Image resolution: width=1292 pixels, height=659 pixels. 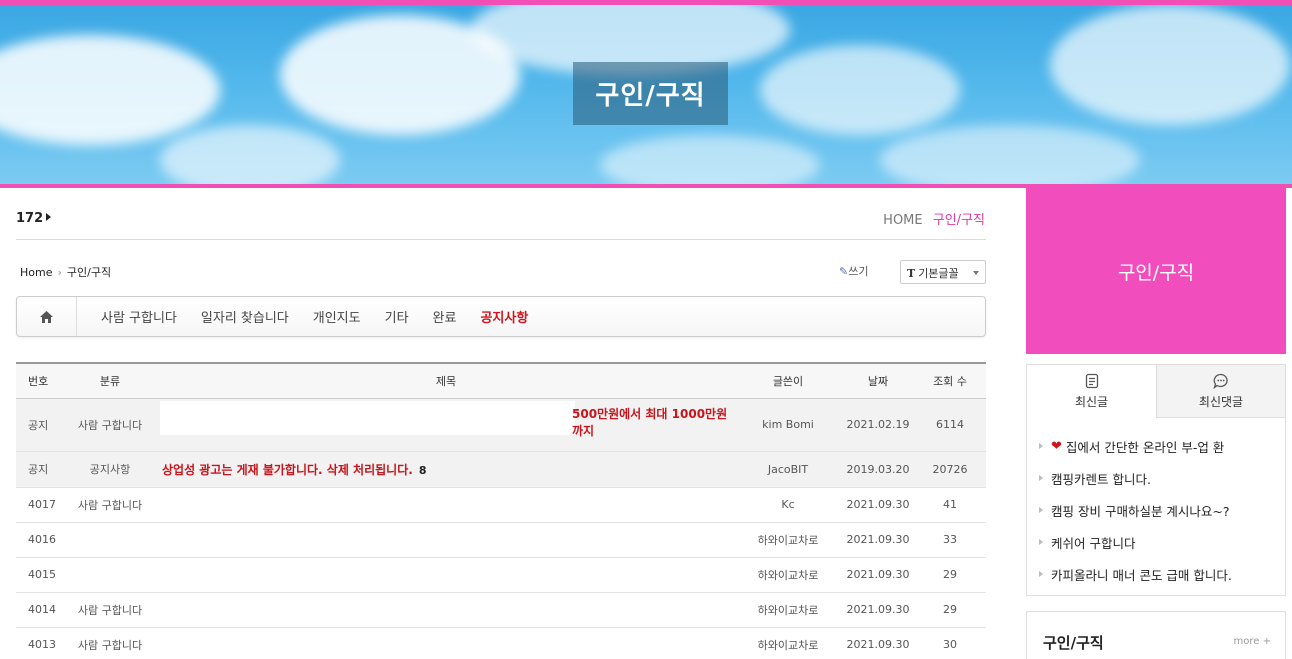 What do you see at coordinates (501, 239) in the screenshot?
I see `divider` at bounding box center [501, 239].